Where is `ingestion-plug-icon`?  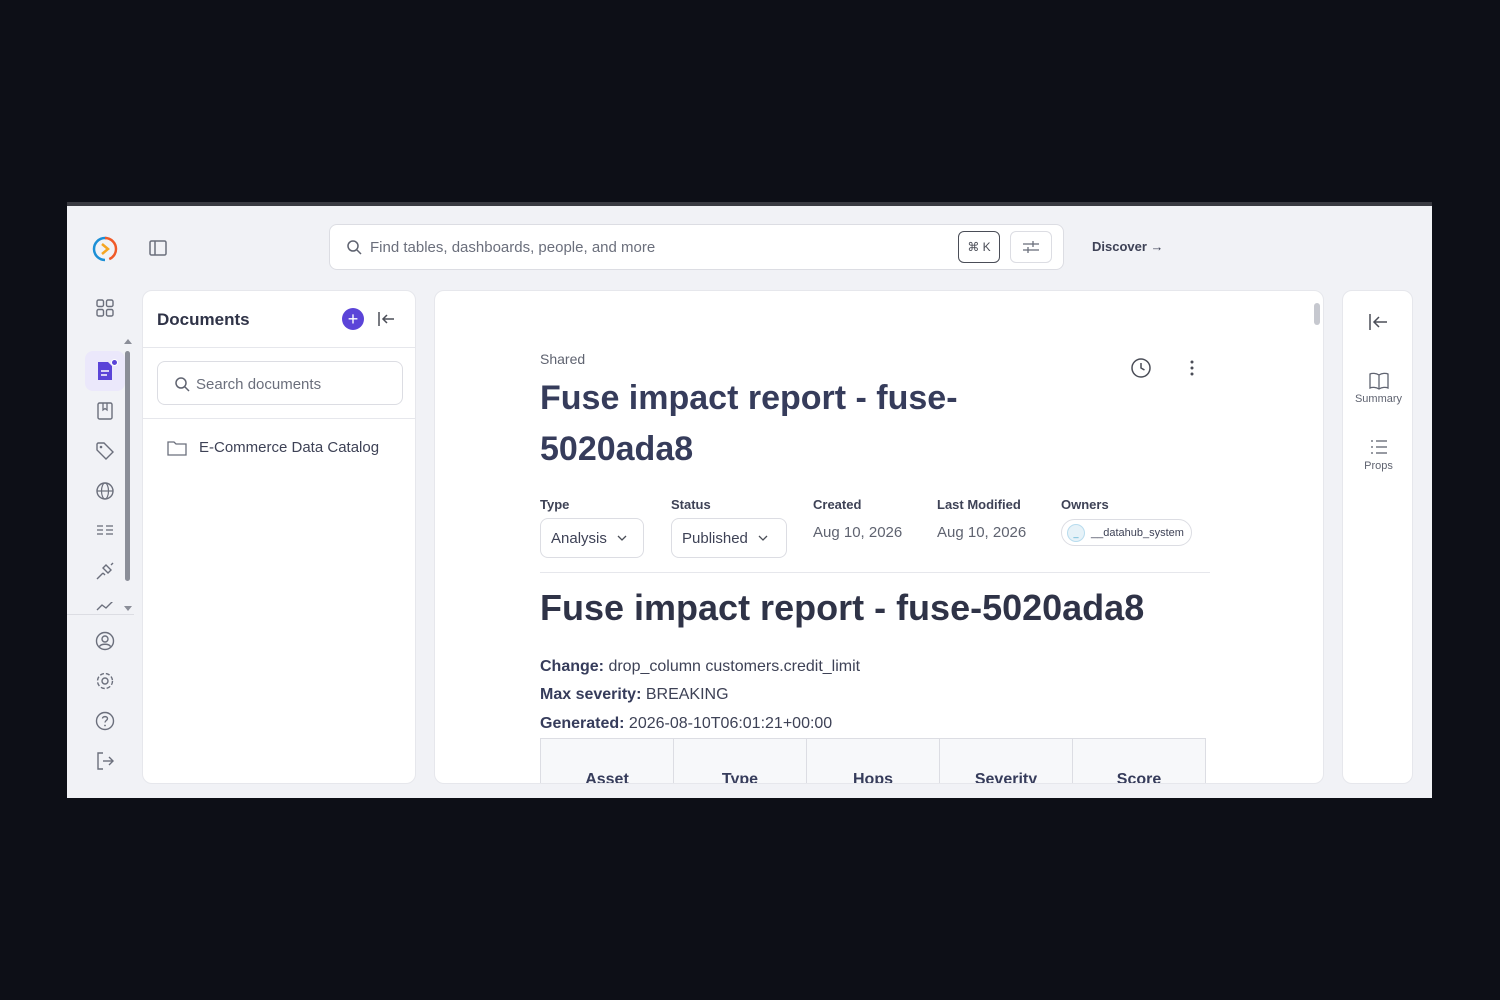 ingestion-plug-icon is located at coordinates (105, 571).